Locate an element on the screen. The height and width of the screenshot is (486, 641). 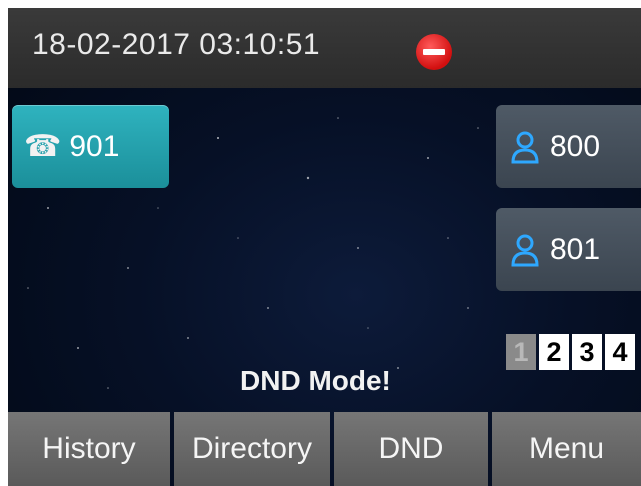
line-key-label: 901 is located at coordinates (94, 146).